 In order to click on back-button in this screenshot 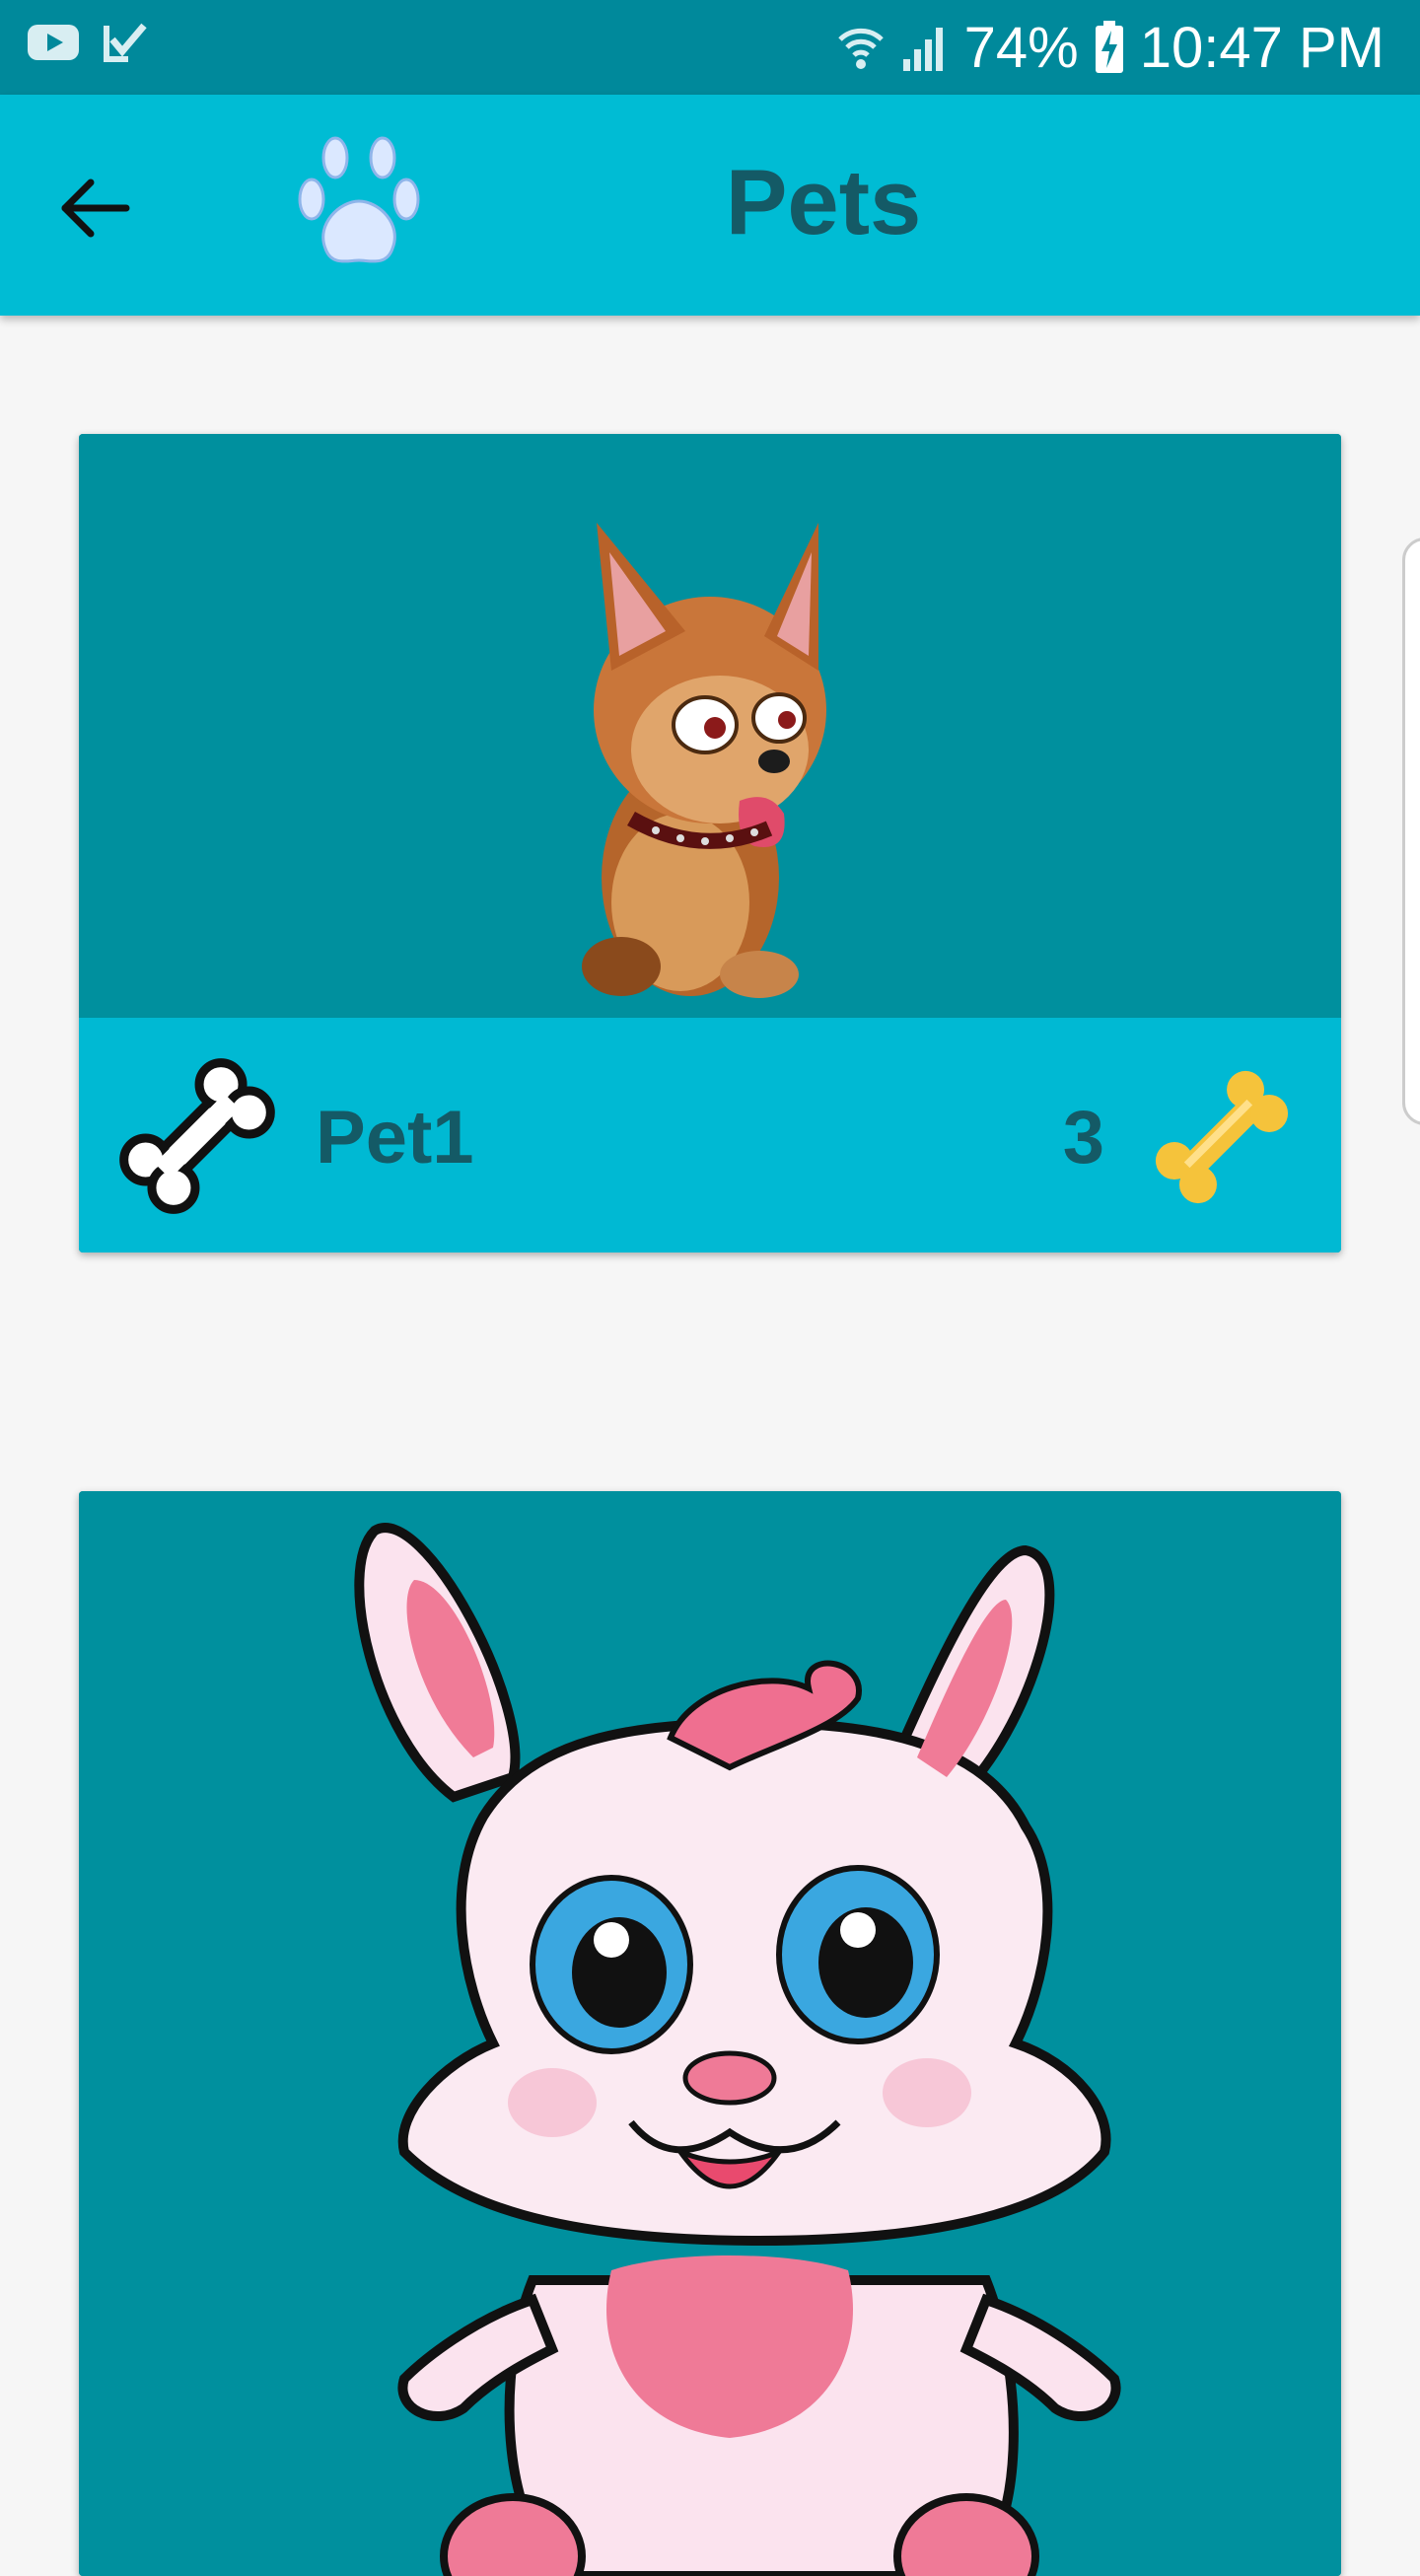, I will do `click(96, 208)`.